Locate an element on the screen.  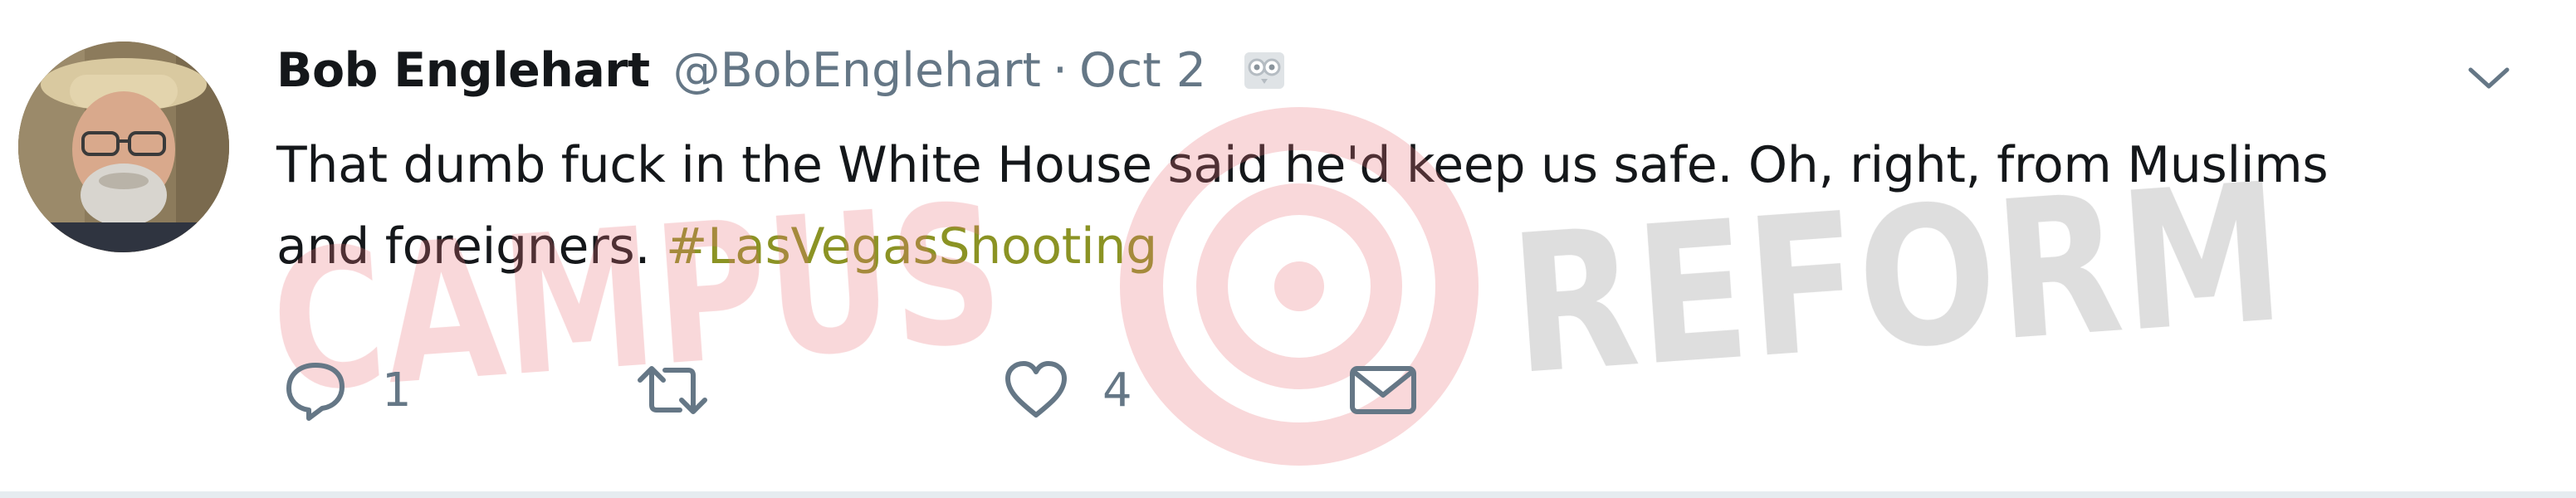
reply-button: 1 is located at coordinates (347, 390).